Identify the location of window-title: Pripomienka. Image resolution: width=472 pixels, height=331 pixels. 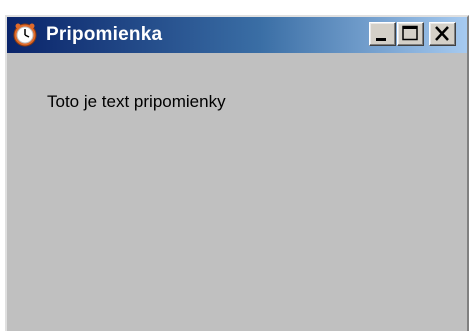
(104, 34).